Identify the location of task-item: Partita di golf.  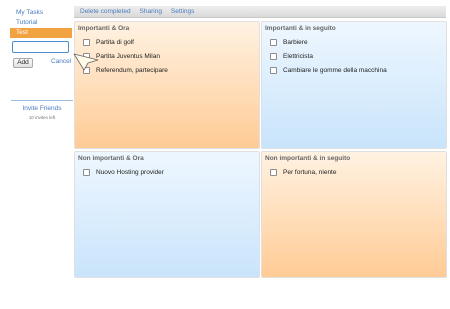
(167, 42).